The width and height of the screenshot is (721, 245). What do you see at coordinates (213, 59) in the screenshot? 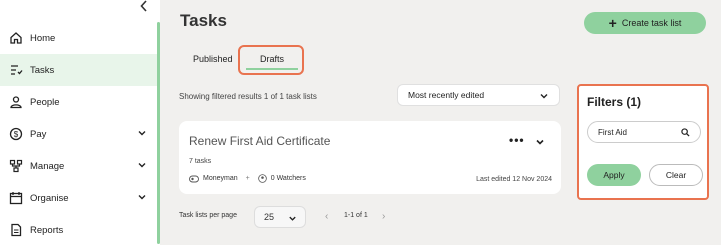
I see `tab-published: Published` at bounding box center [213, 59].